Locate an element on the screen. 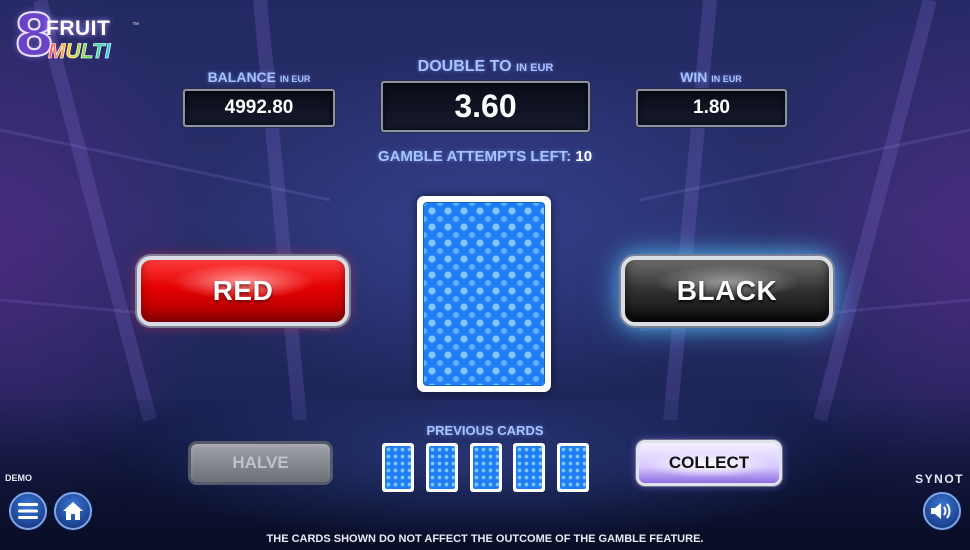  win-display: 1.80 is located at coordinates (711, 108).